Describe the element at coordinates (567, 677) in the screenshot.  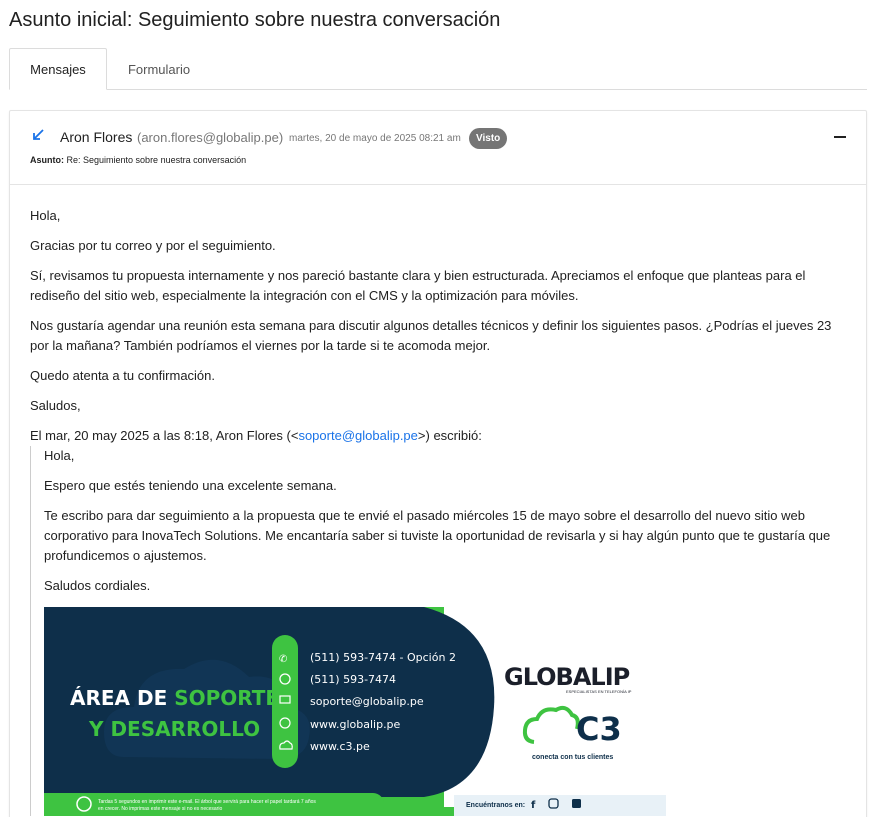
I see `globalip-logo: GLOBALIP` at that location.